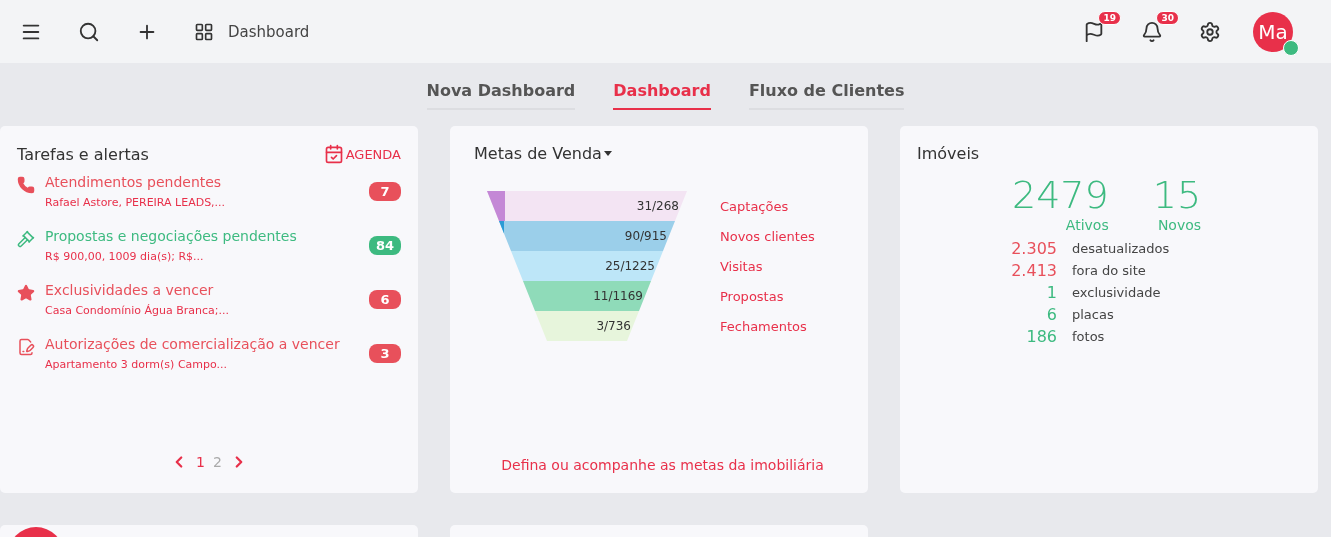 The image size is (1331, 537). Describe the element at coordinates (1109, 17) in the screenshot. I see `flag-count-badge: 19` at that location.